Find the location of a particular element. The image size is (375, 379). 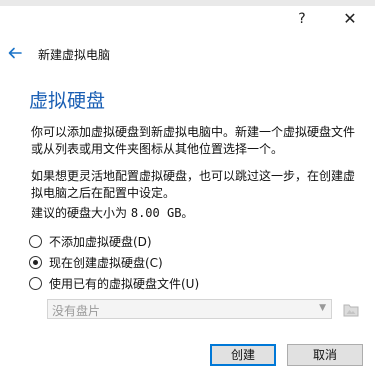

radio-create-disk is located at coordinates (35, 262).